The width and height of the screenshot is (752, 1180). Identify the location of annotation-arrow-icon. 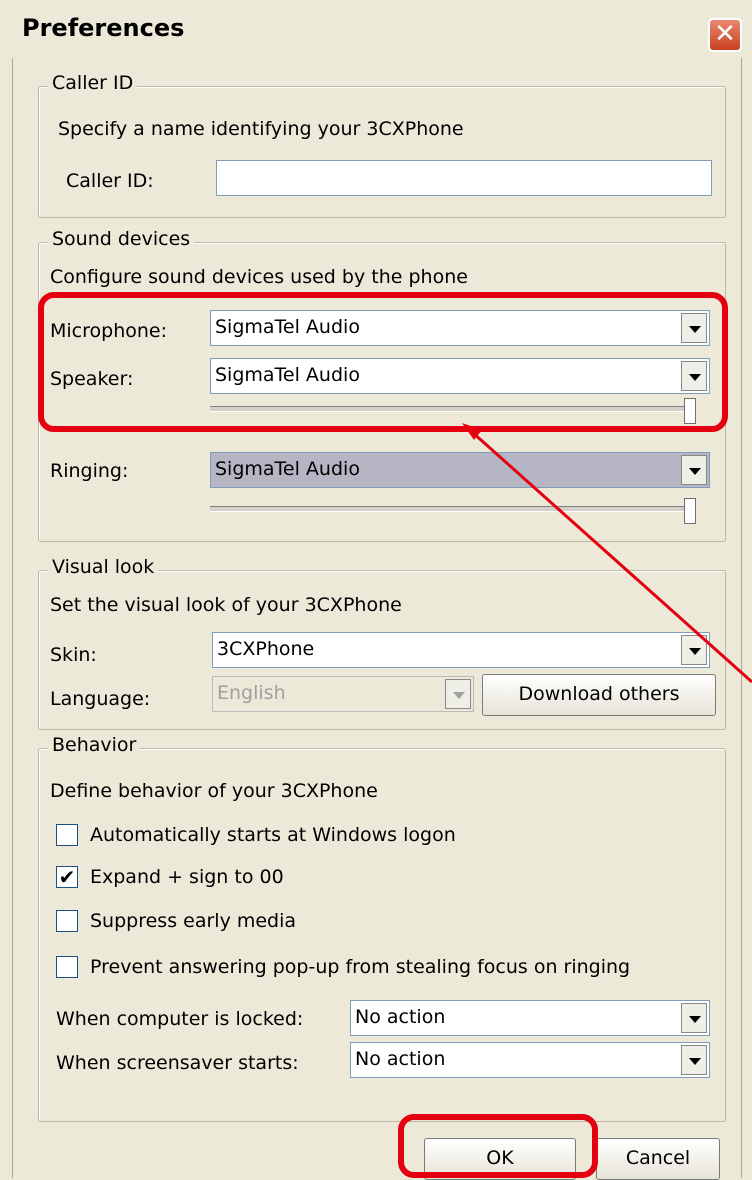
(607, 553).